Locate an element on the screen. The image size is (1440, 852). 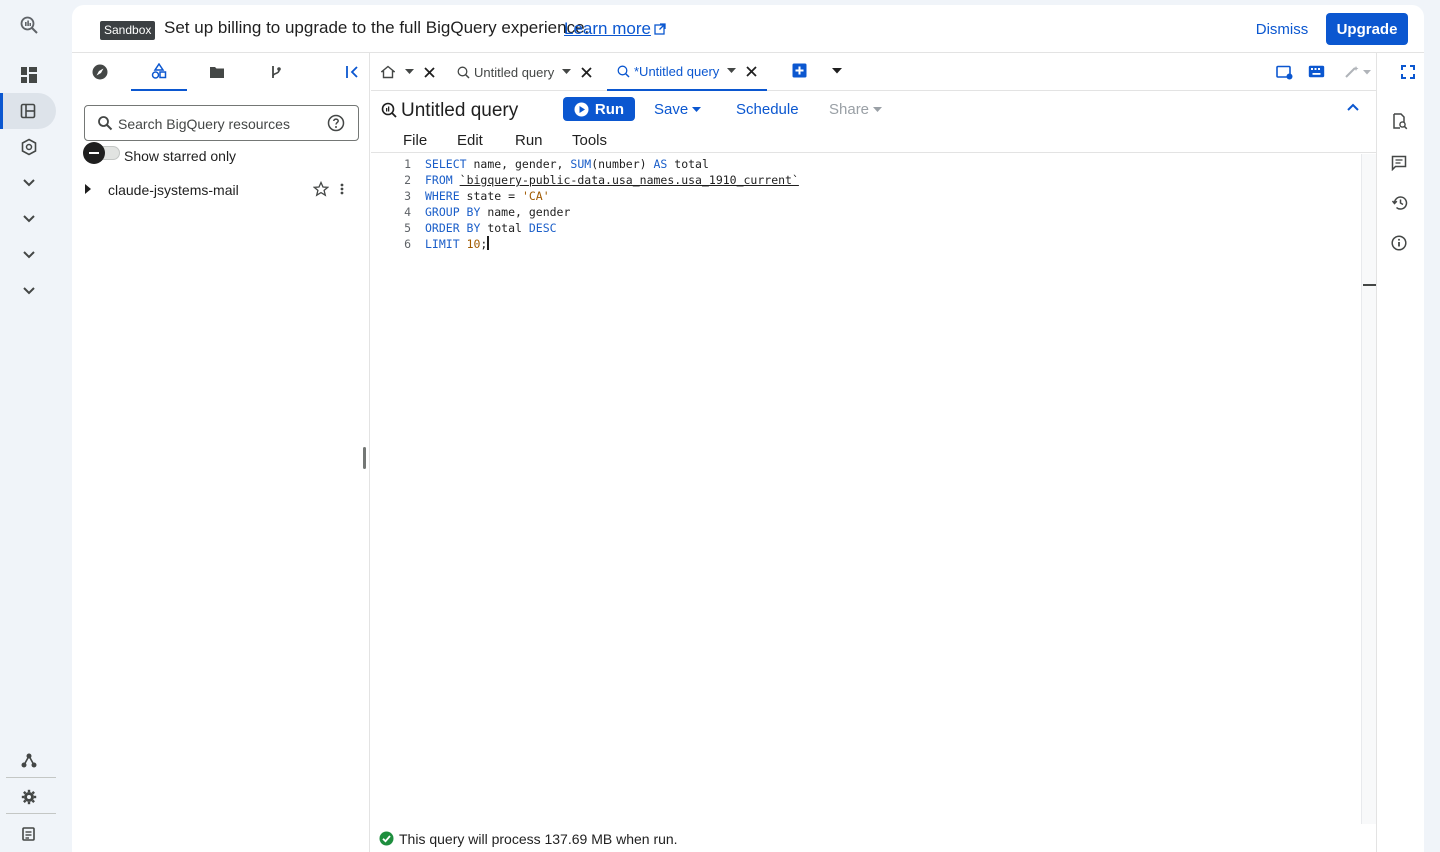
text-cursor is located at coordinates (488, 243).